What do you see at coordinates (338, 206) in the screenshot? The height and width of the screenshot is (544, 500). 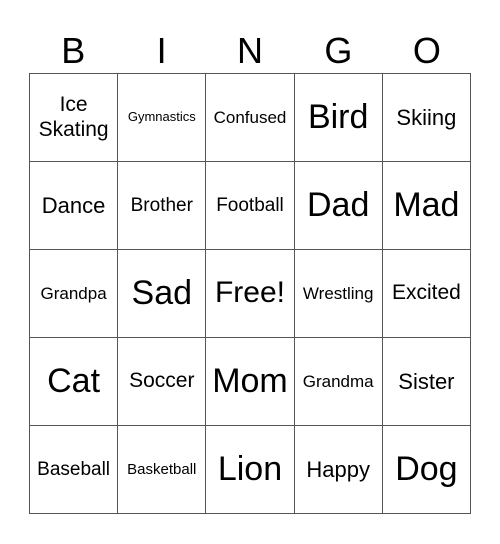 I see `bingo-cell: Dad` at bounding box center [338, 206].